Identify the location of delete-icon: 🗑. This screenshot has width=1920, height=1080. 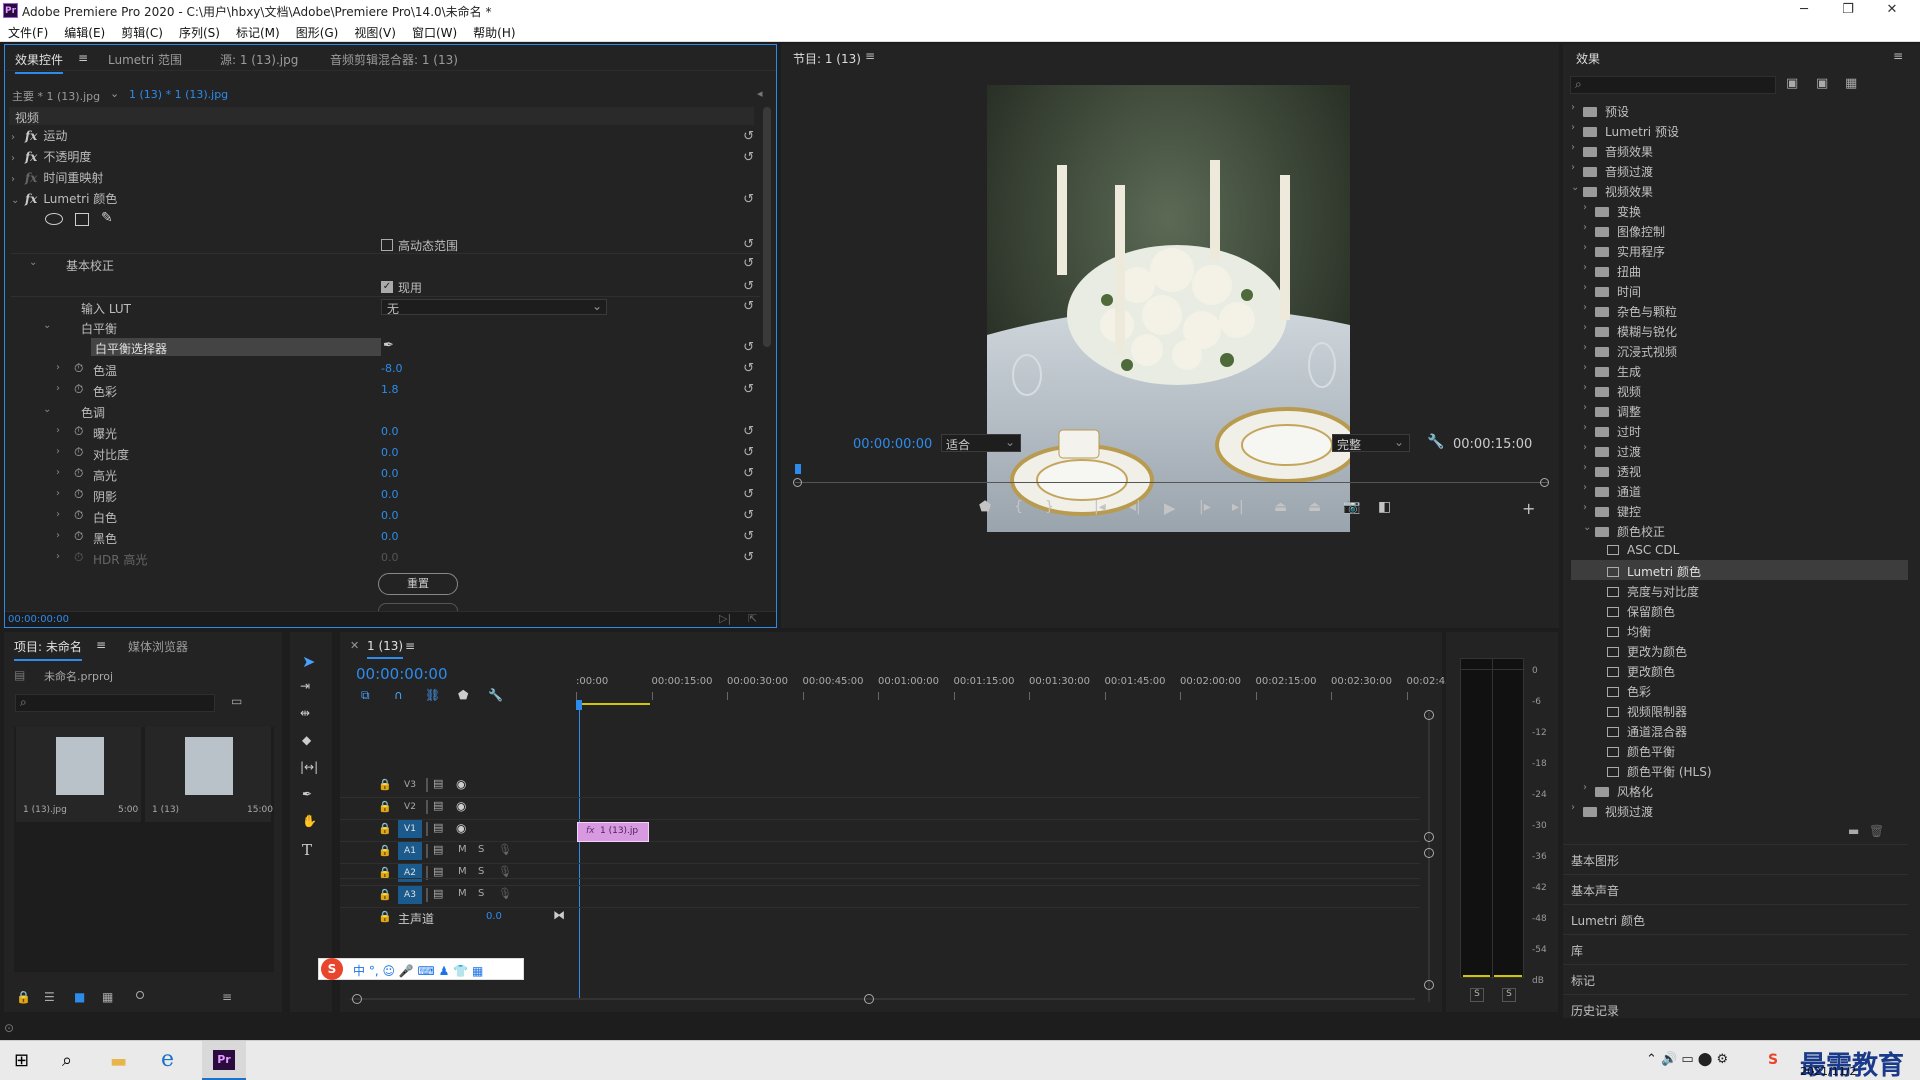
(1876, 831).